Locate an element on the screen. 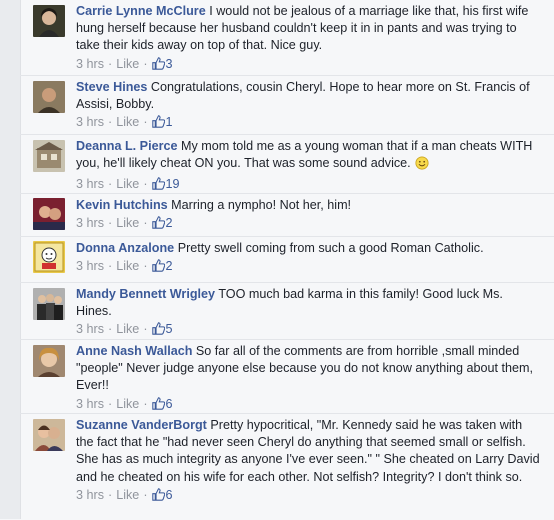  comment-author: Steve Hines is located at coordinates (111, 87).